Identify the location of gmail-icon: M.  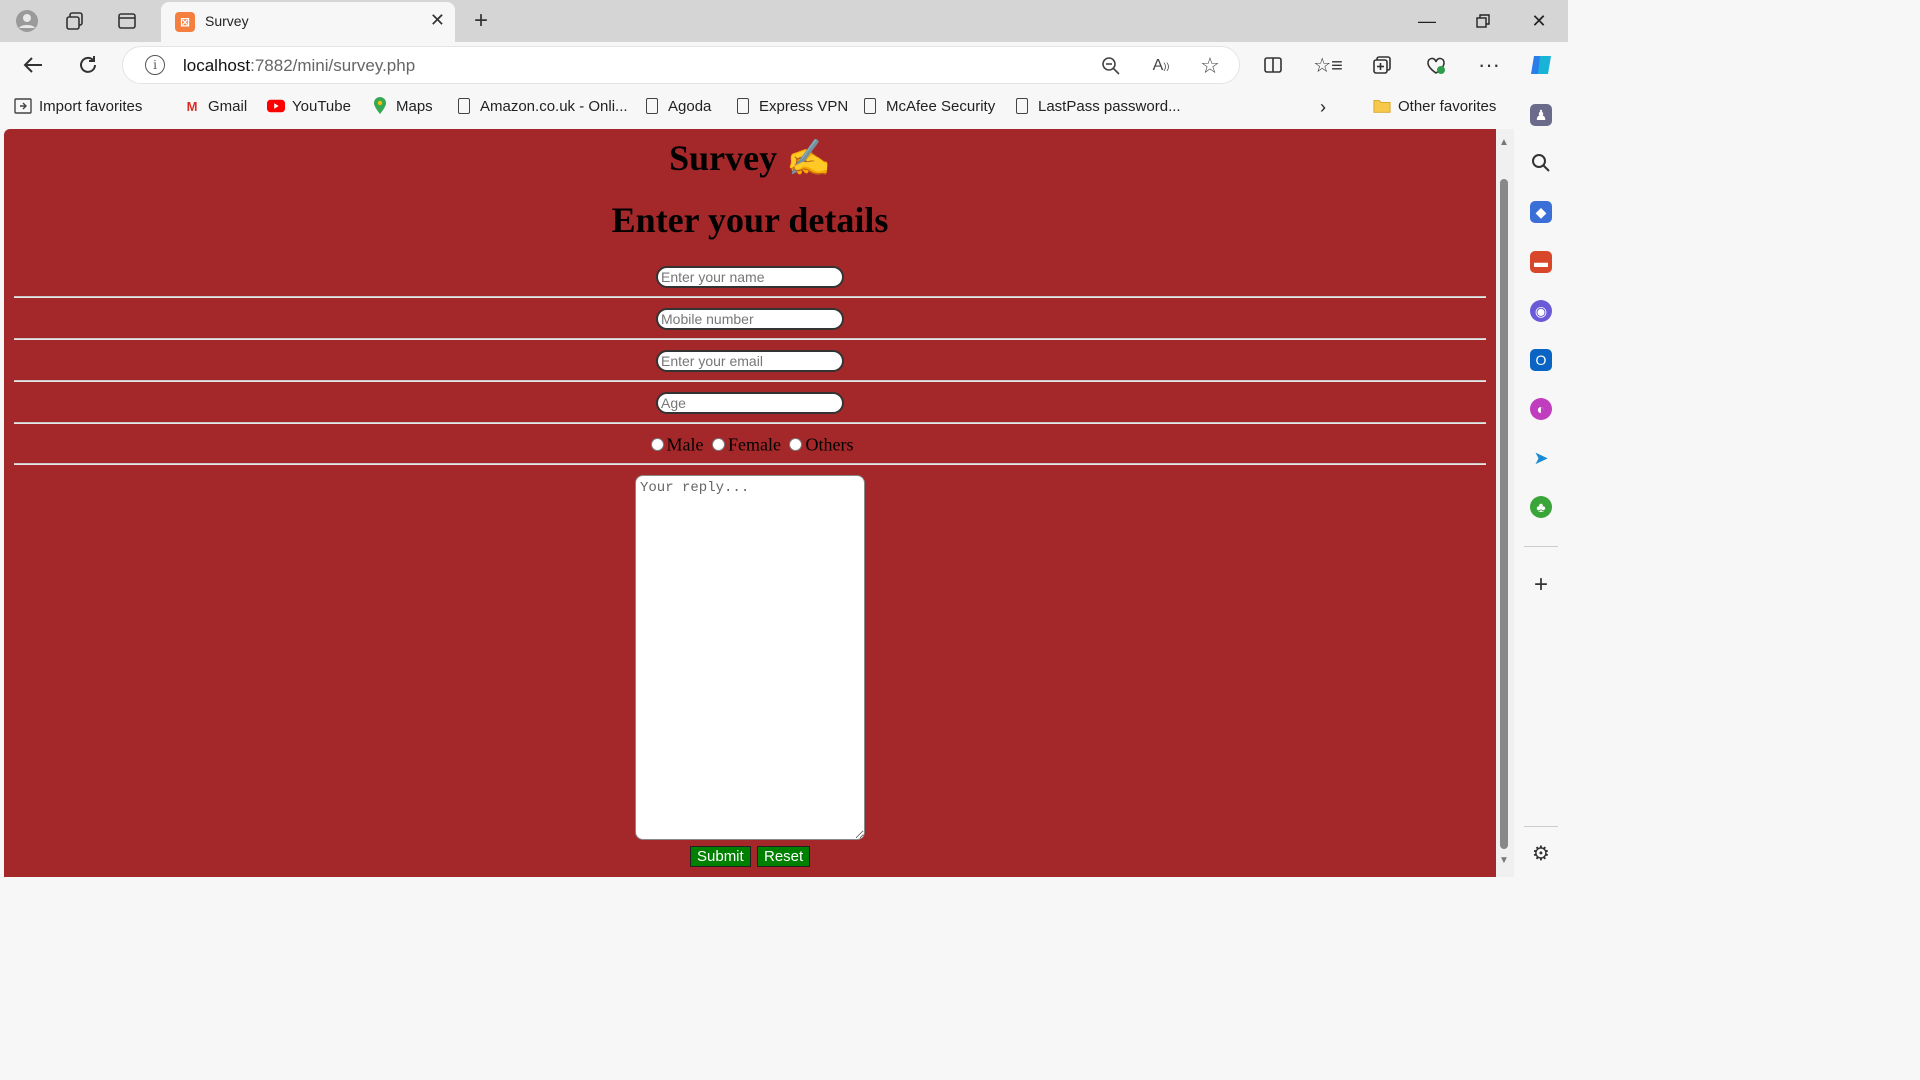
(192, 106).